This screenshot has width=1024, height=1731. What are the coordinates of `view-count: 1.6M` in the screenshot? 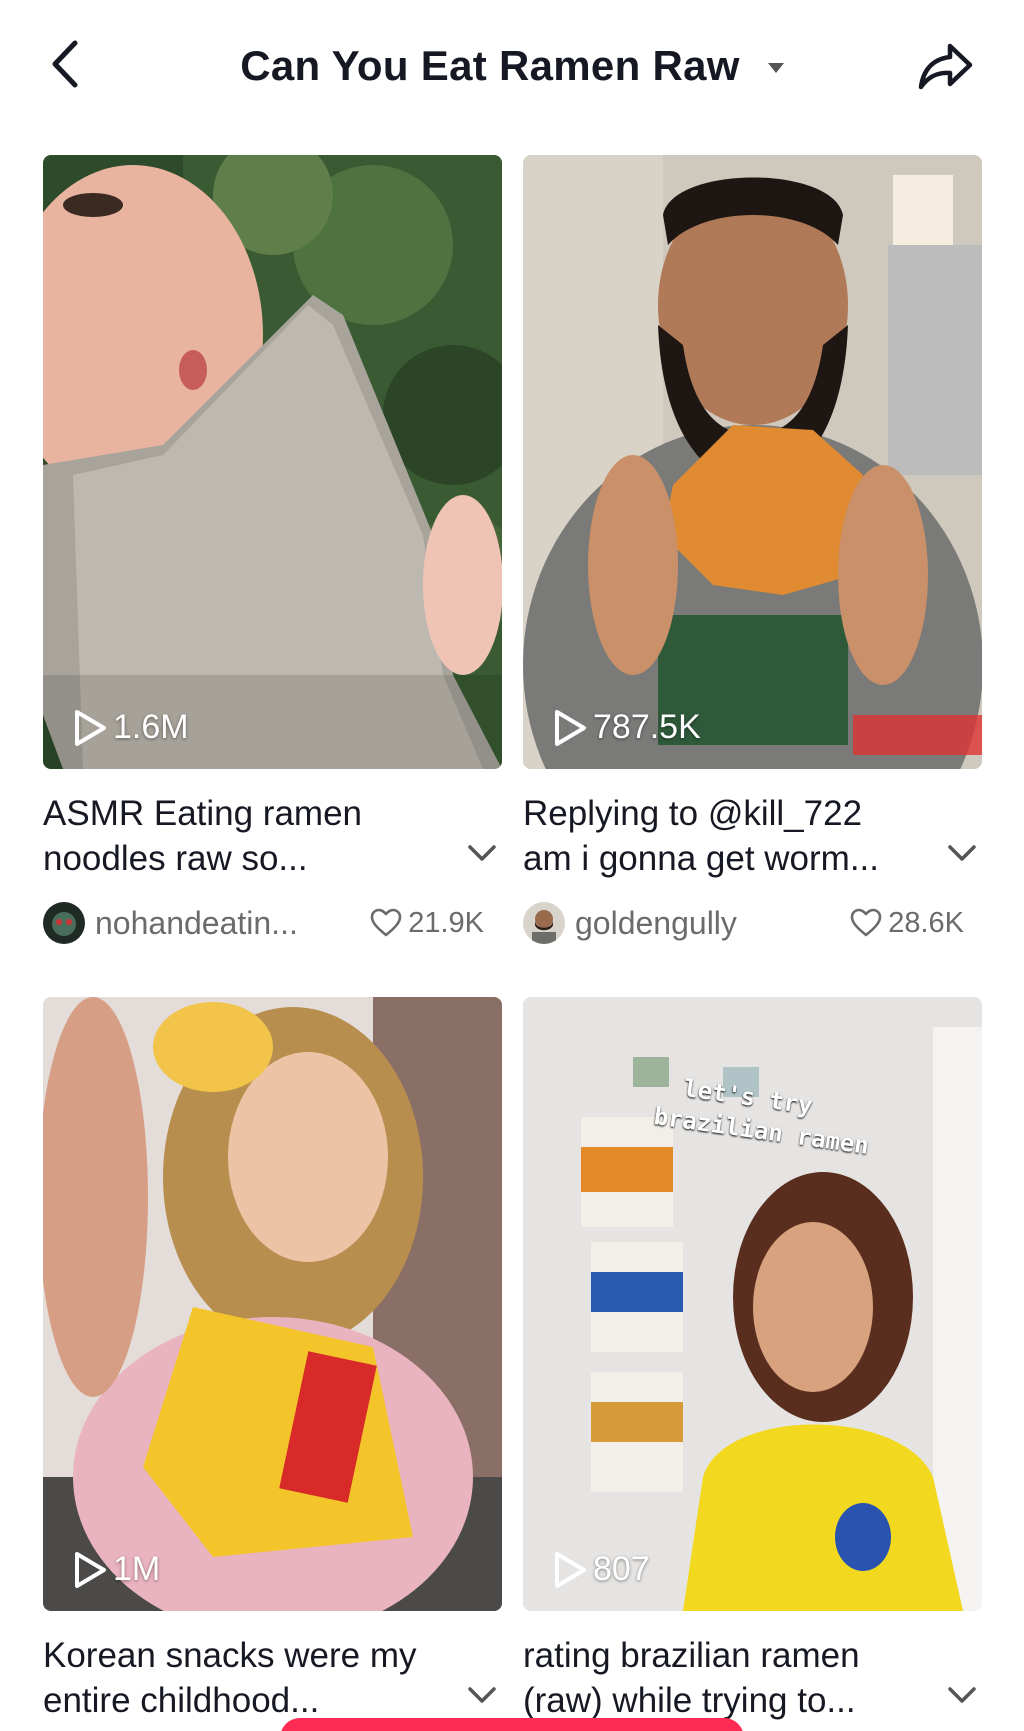 It's located at (131, 727).